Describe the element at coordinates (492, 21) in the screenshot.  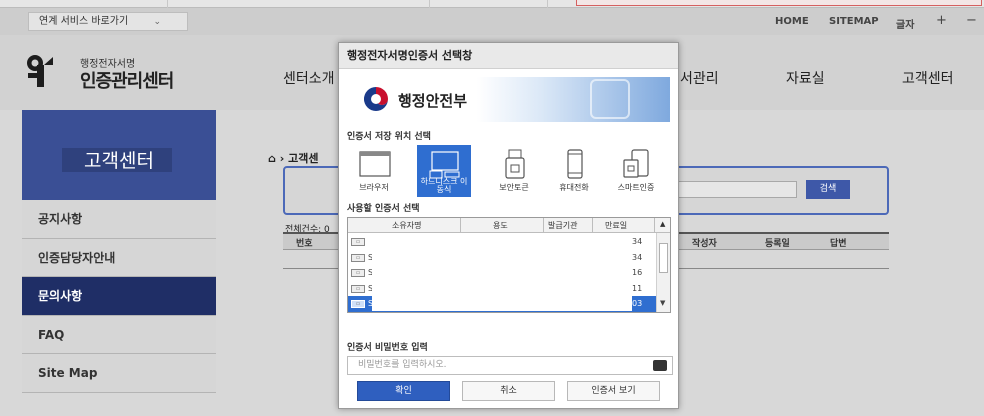
I see `utility-bar: 연계 서비스 바로가기 ⌄ HOME SITEMAP 글자 + −` at that location.